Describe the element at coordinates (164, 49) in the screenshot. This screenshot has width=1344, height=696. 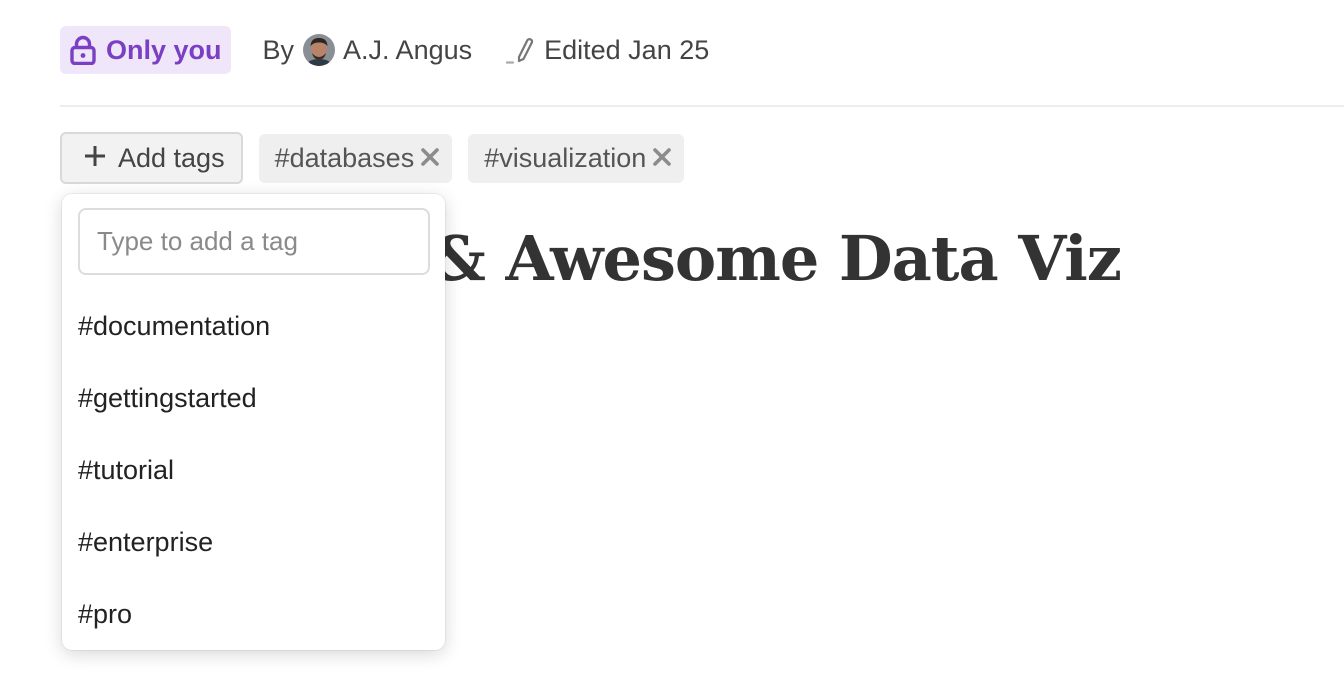
I see `privacy-label: Only you` at that location.